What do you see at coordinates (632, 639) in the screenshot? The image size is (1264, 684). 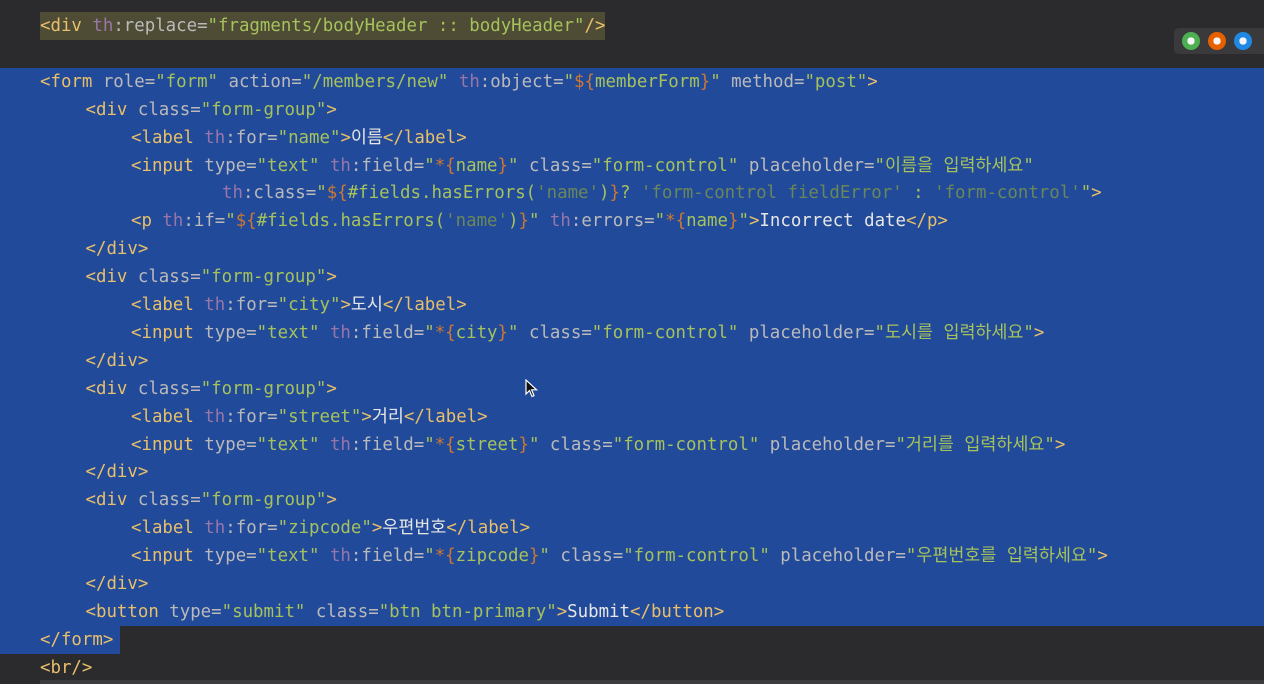 I see `code-line: </form>` at bounding box center [632, 639].